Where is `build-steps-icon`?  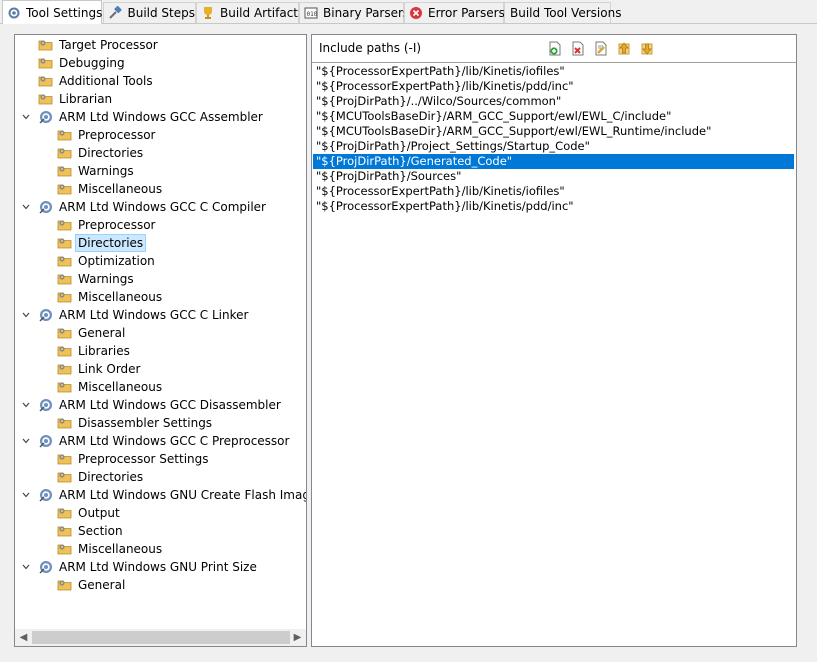 build-steps-icon is located at coordinates (115, 13).